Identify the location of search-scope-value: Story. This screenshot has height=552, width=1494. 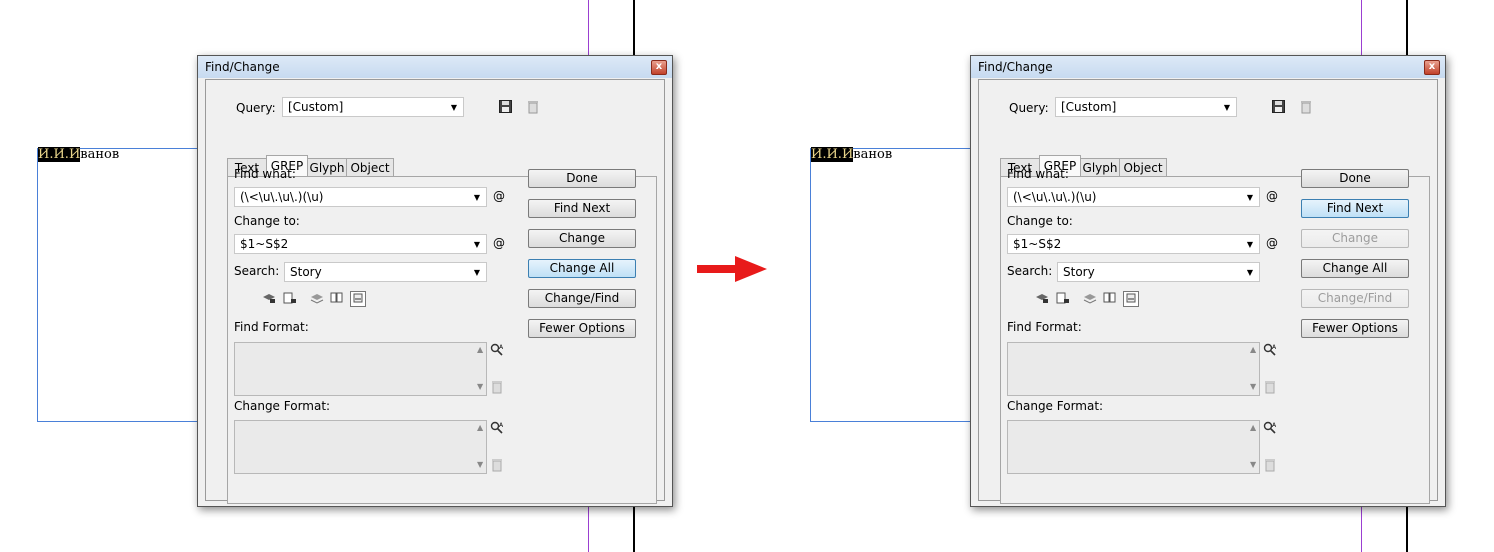
(1079, 272).